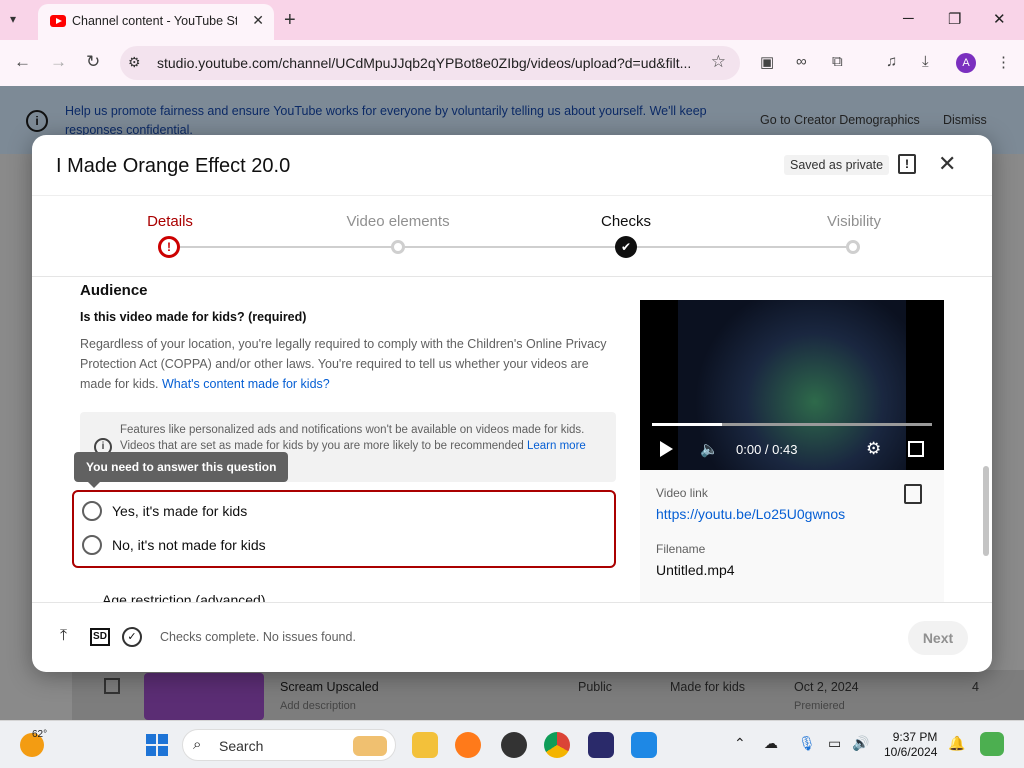 The image size is (1024, 768). I want to click on required-tooltip: You need to answer this question, so click(181, 470).